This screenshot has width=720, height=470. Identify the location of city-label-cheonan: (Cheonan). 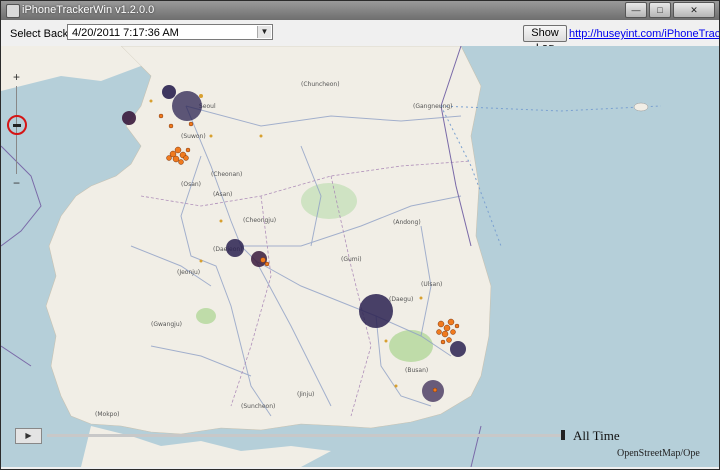
(226, 174).